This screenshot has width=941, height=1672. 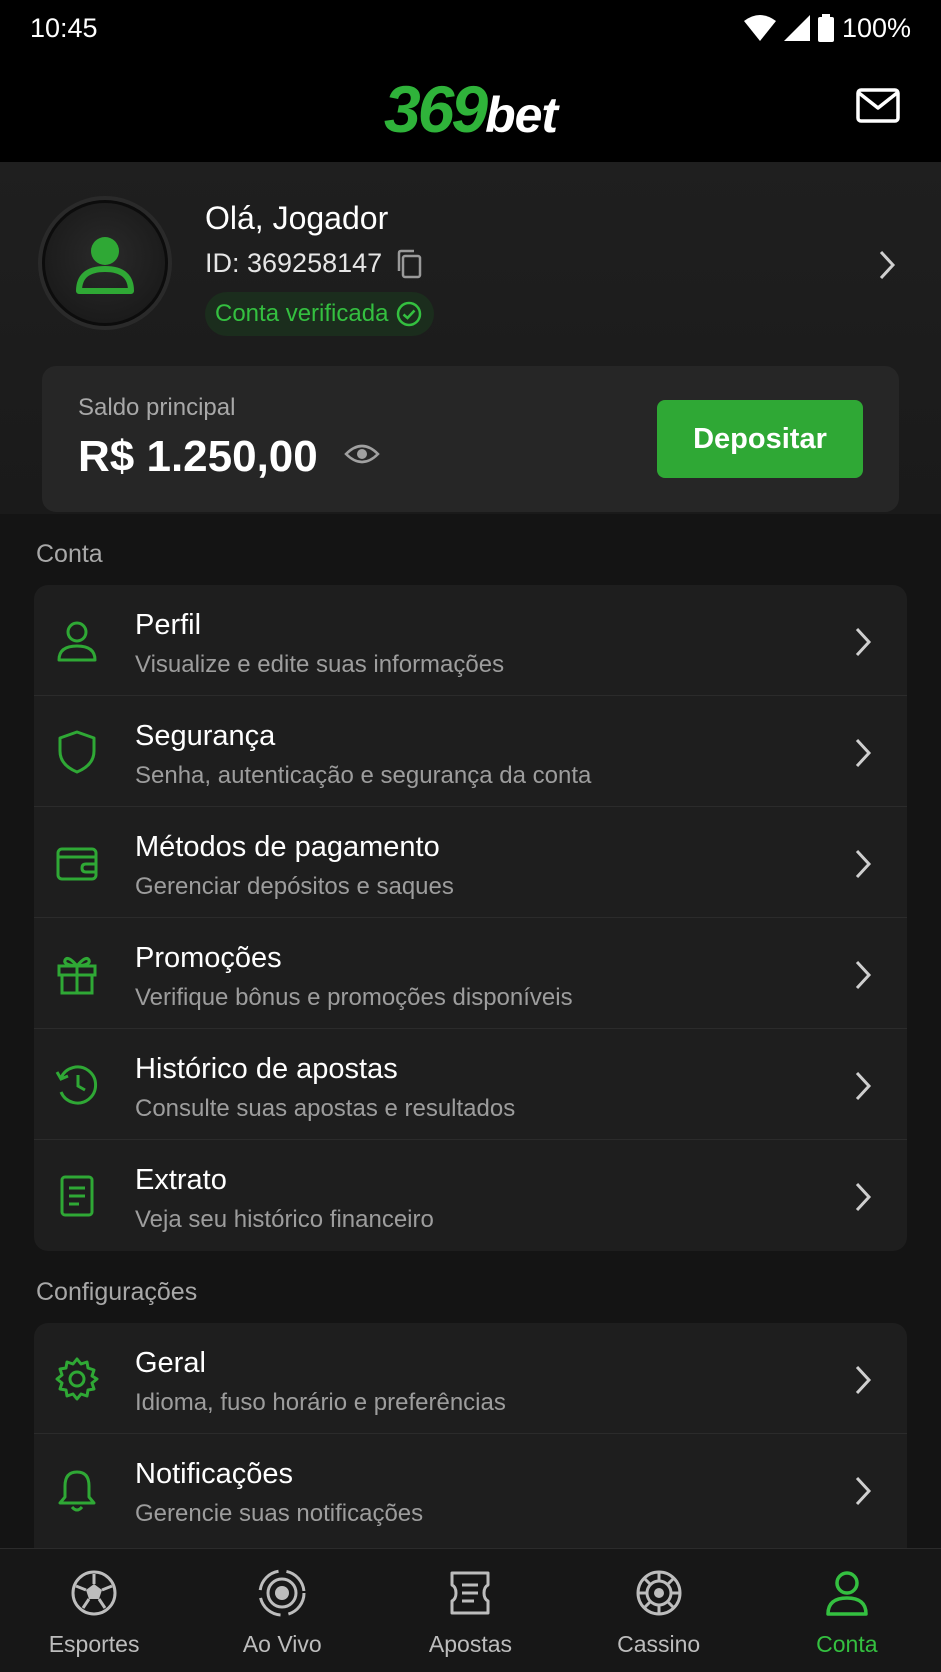 I want to click on messages-button, so click(x=878, y=106).